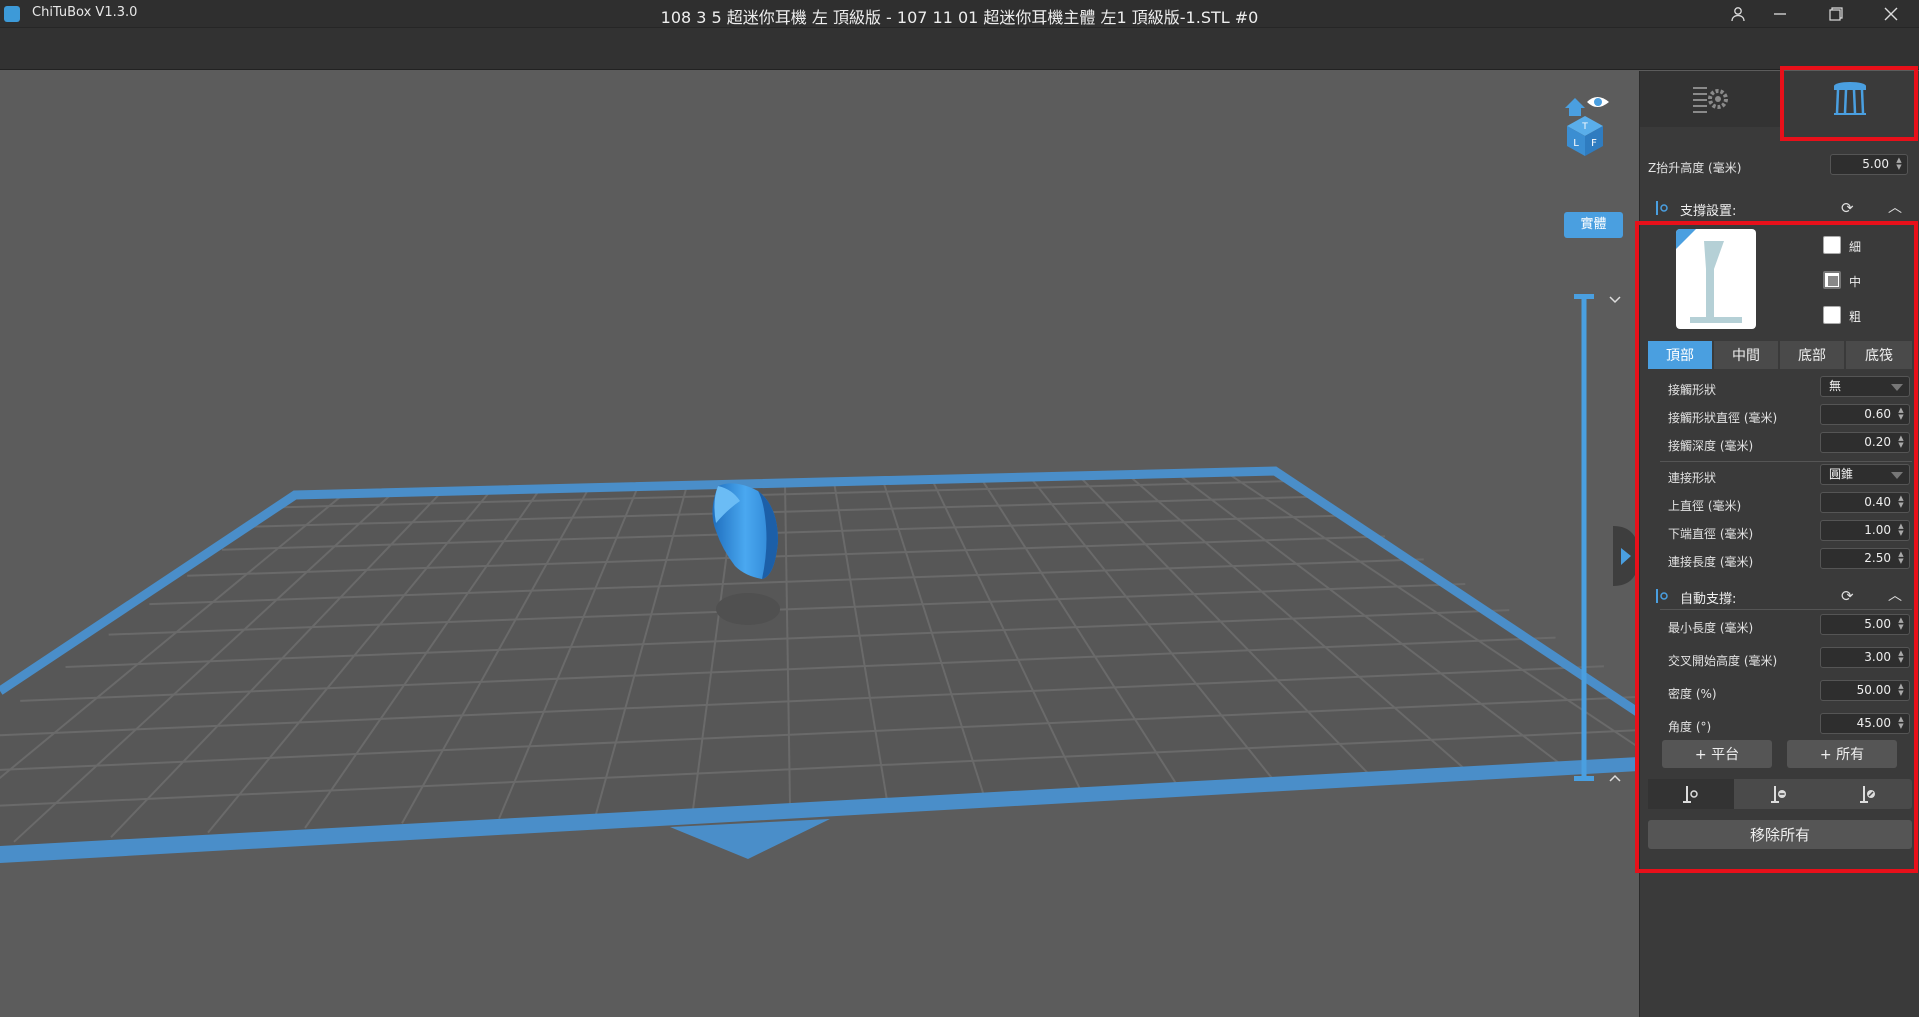 This screenshot has width=1919, height=1017. Describe the element at coordinates (1865, 414) in the screenshot. I see `contact-diameter-input: 0.60 ▲ ▼` at that location.